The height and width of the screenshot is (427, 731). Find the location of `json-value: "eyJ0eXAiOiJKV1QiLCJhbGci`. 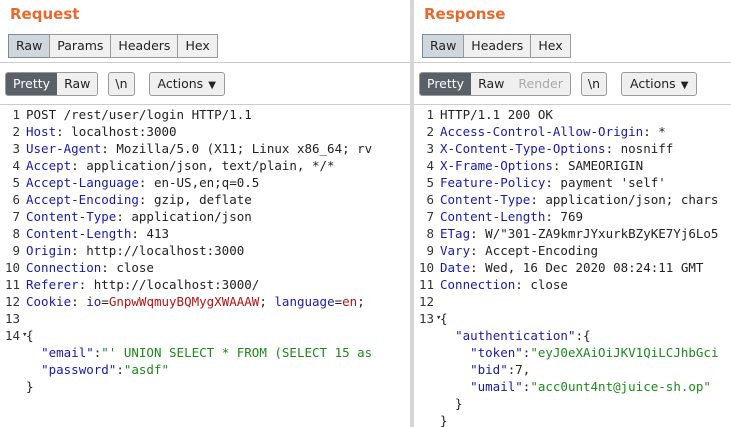

json-value: "eyJ0eXAiOiJKV1QiLCJhbGci is located at coordinates (624, 352).